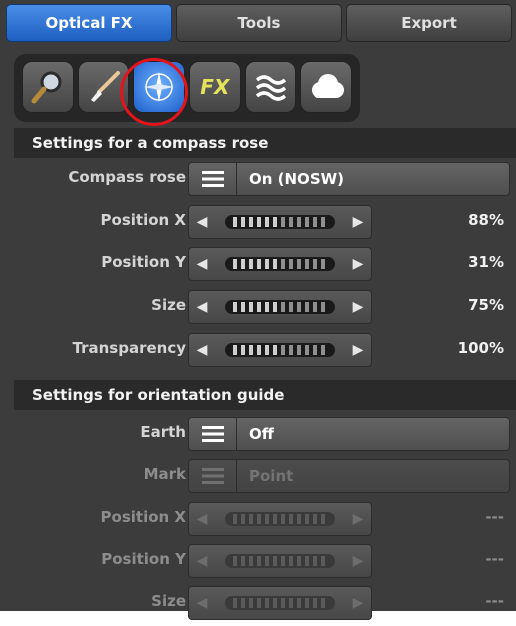 Image resolution: width=516 pixels, height=626 pixels. Describe the element at coordinates (429, 23) in the screenshot. I see `tab-export: Export` at that location.